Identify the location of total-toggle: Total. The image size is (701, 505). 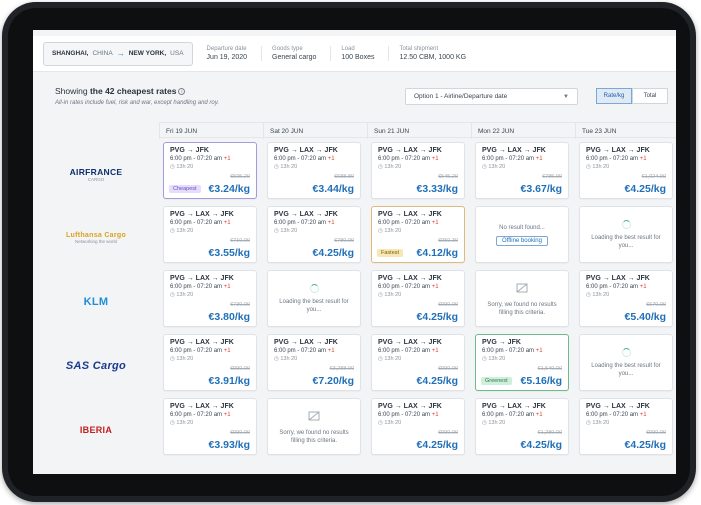
(650, 96).